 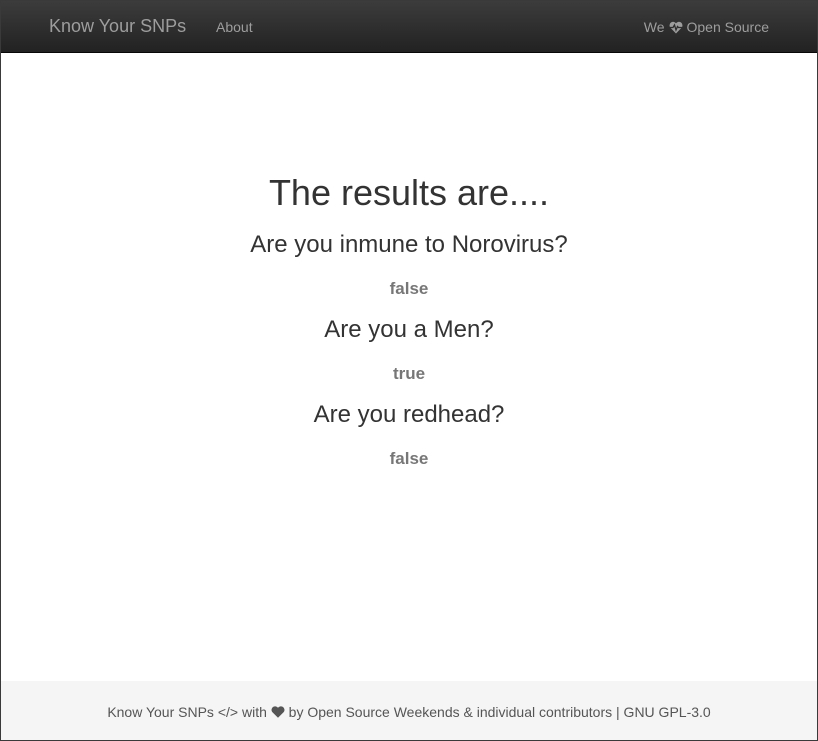 What do you see at coordinates (728, 27) in the screenshot?
I see `open-source-suffix: Open Source` at bounding box center [728, 27].